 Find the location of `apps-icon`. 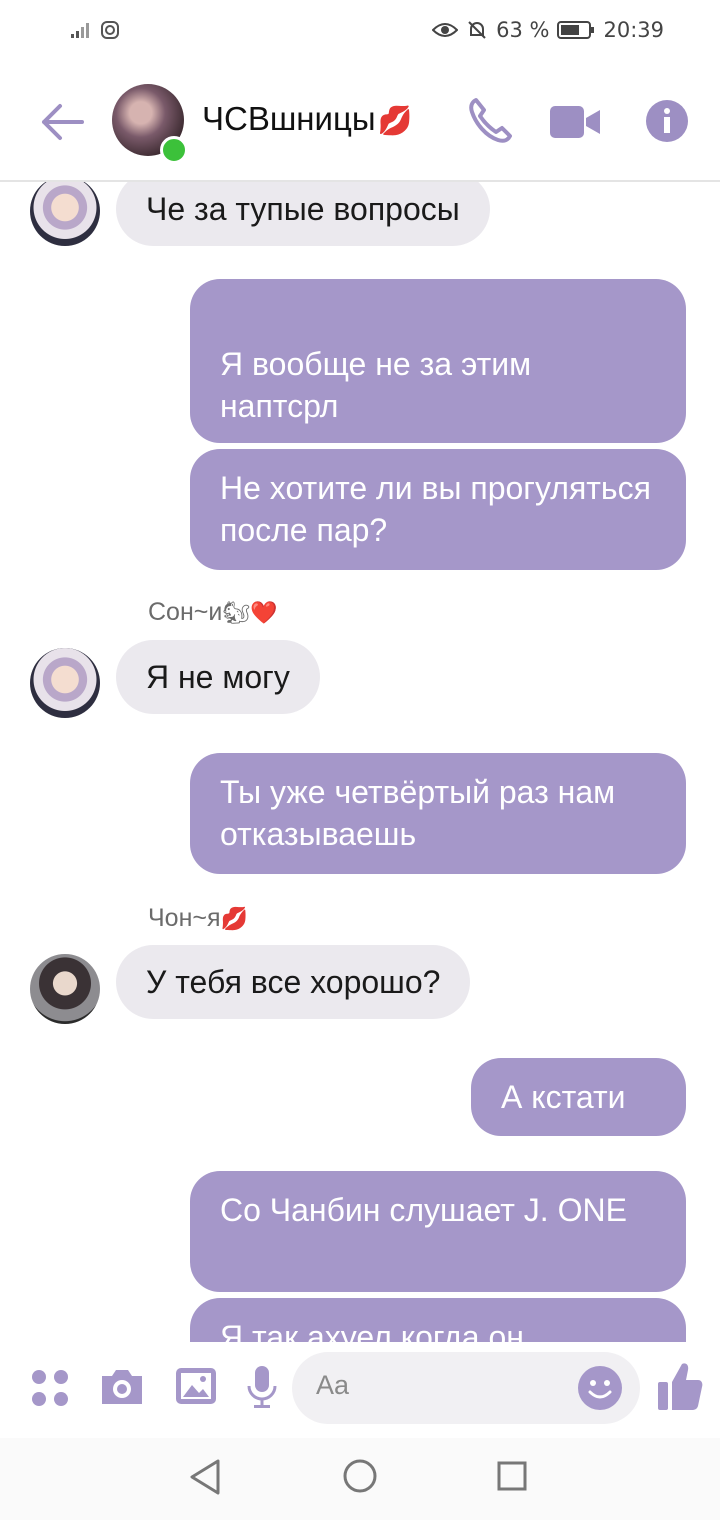

apps-icon is located at coordinates (50, 1388).